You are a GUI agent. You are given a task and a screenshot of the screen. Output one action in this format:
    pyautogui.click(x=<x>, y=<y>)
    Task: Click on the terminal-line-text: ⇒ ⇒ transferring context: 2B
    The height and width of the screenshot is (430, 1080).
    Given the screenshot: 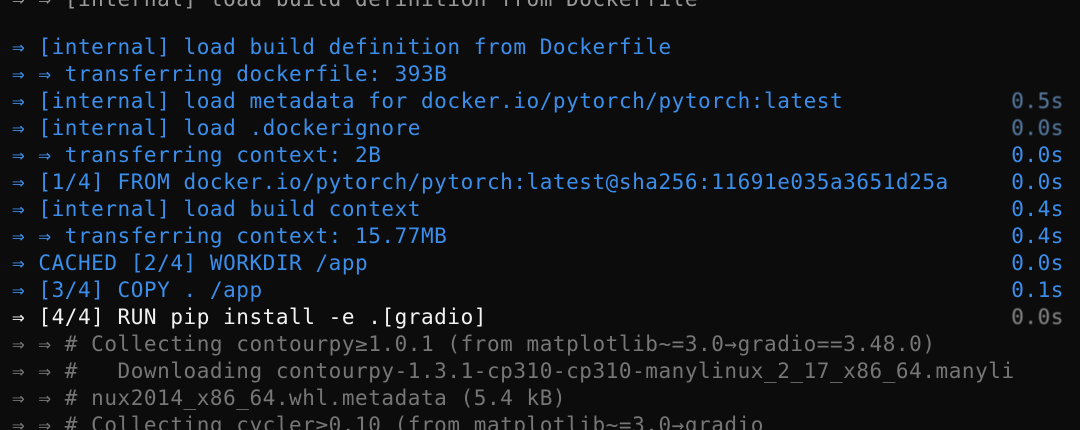 What is the action you would take?
    pyautogui.click(x=197, y=155)
    